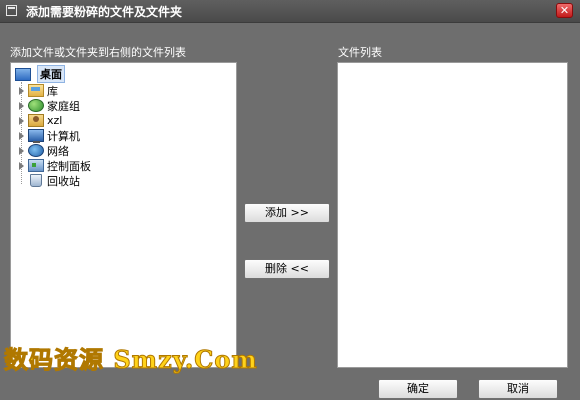  I want to click on homegroup-icon, so click(36, 105).